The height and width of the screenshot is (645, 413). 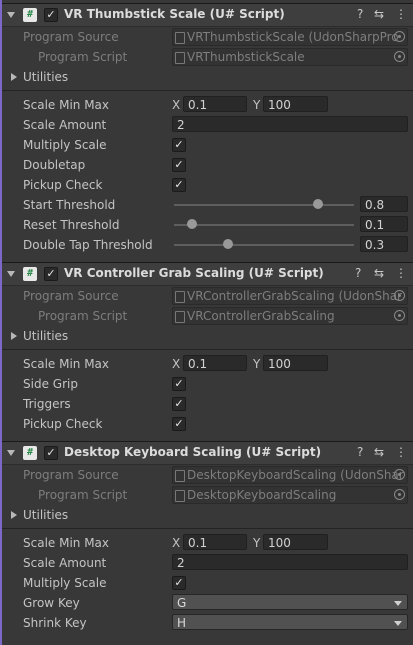 I want to click on start-threshold-slider-handle, so click(x=318, y=204).